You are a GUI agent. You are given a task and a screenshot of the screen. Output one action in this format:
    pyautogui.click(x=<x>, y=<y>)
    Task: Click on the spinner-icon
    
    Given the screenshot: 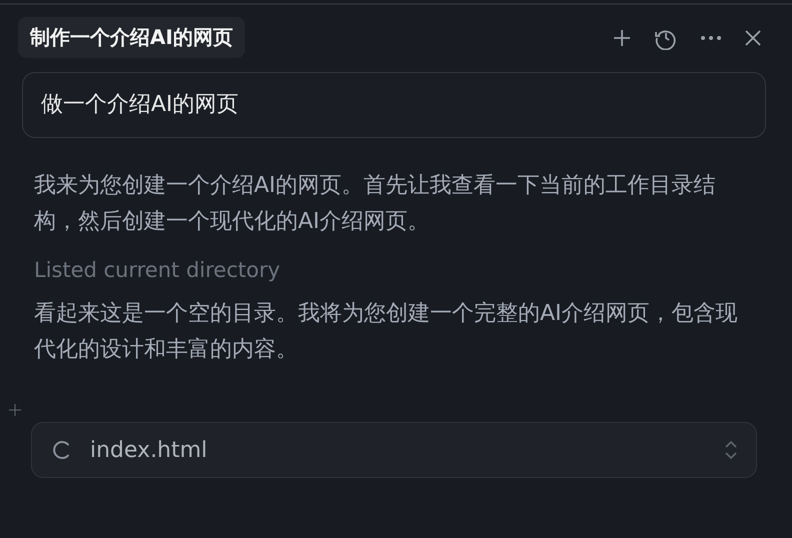 What is the action you would take?
    pyautogui.click(x=62, y=450)
    